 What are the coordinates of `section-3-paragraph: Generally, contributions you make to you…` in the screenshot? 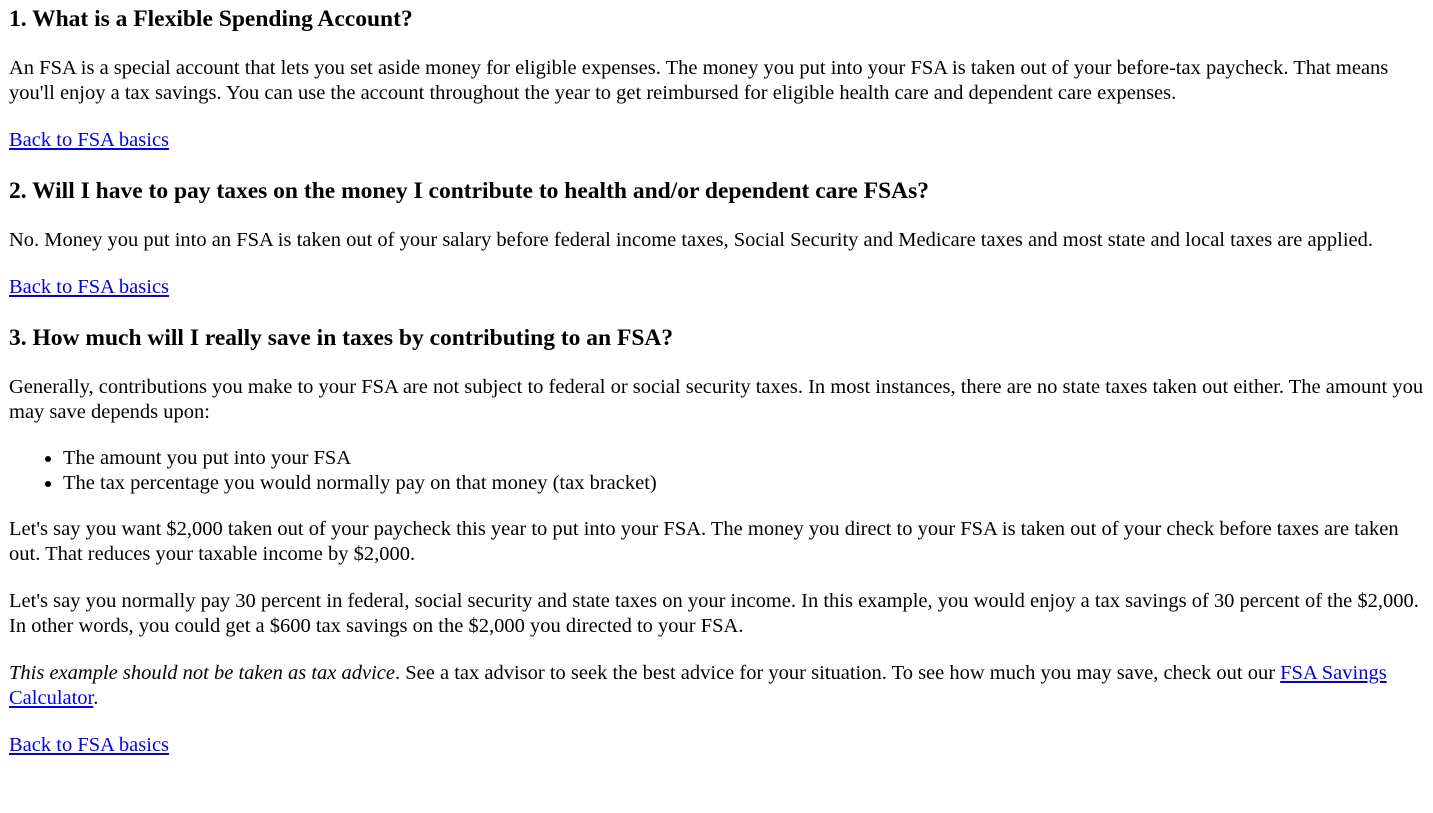 It's located at (716, 399).